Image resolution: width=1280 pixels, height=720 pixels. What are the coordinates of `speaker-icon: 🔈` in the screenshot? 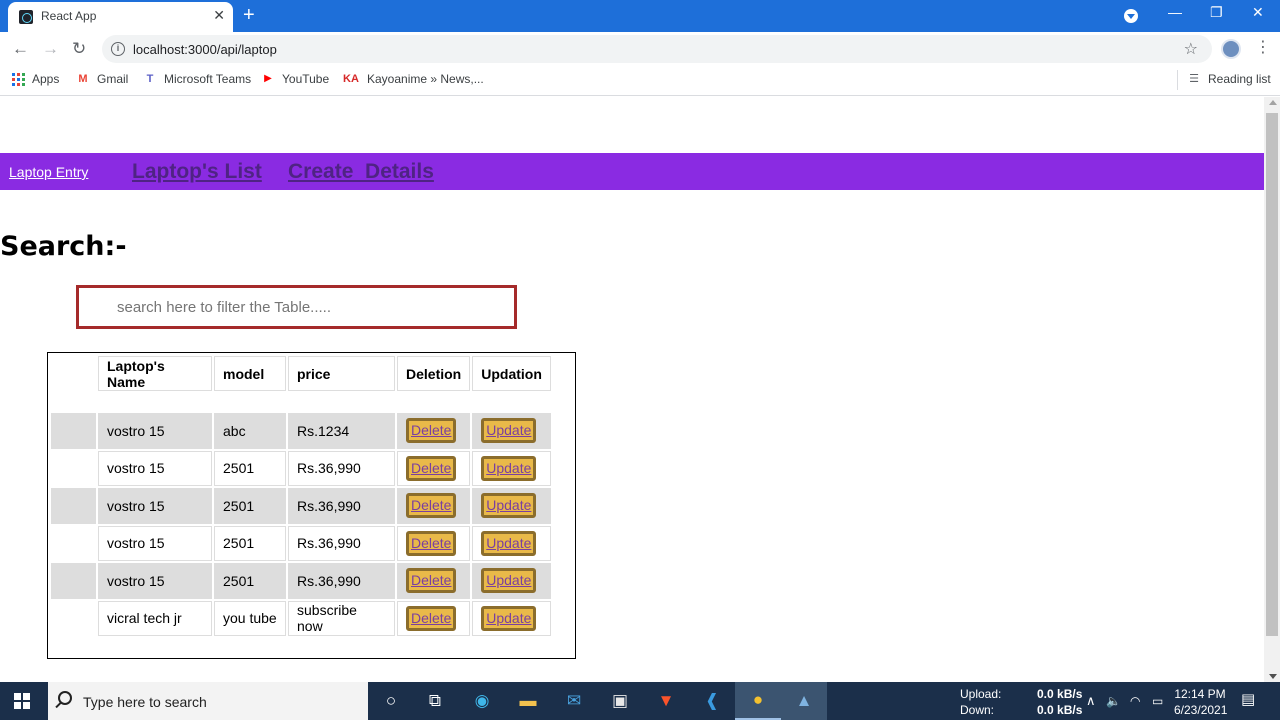 It's located at (1113, 701).